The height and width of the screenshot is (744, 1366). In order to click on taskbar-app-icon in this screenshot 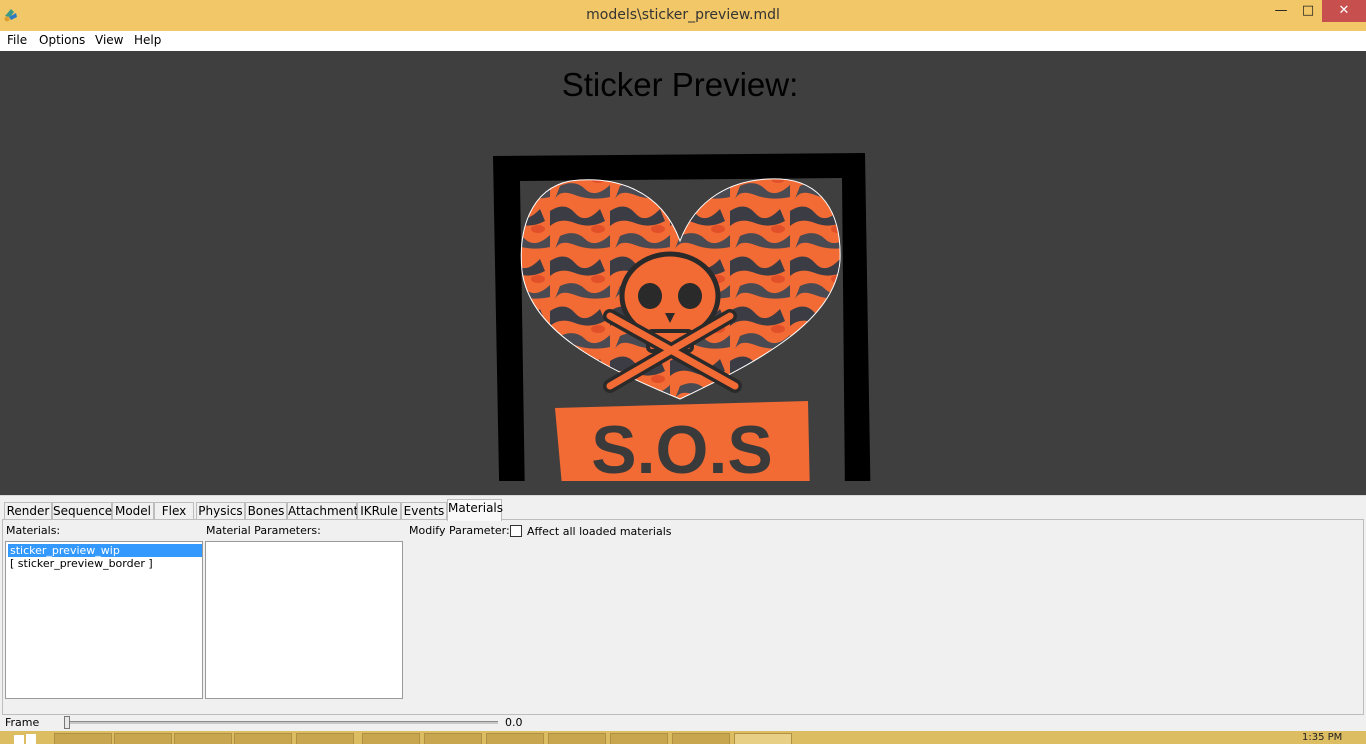, I will do `click(515, 738)`.